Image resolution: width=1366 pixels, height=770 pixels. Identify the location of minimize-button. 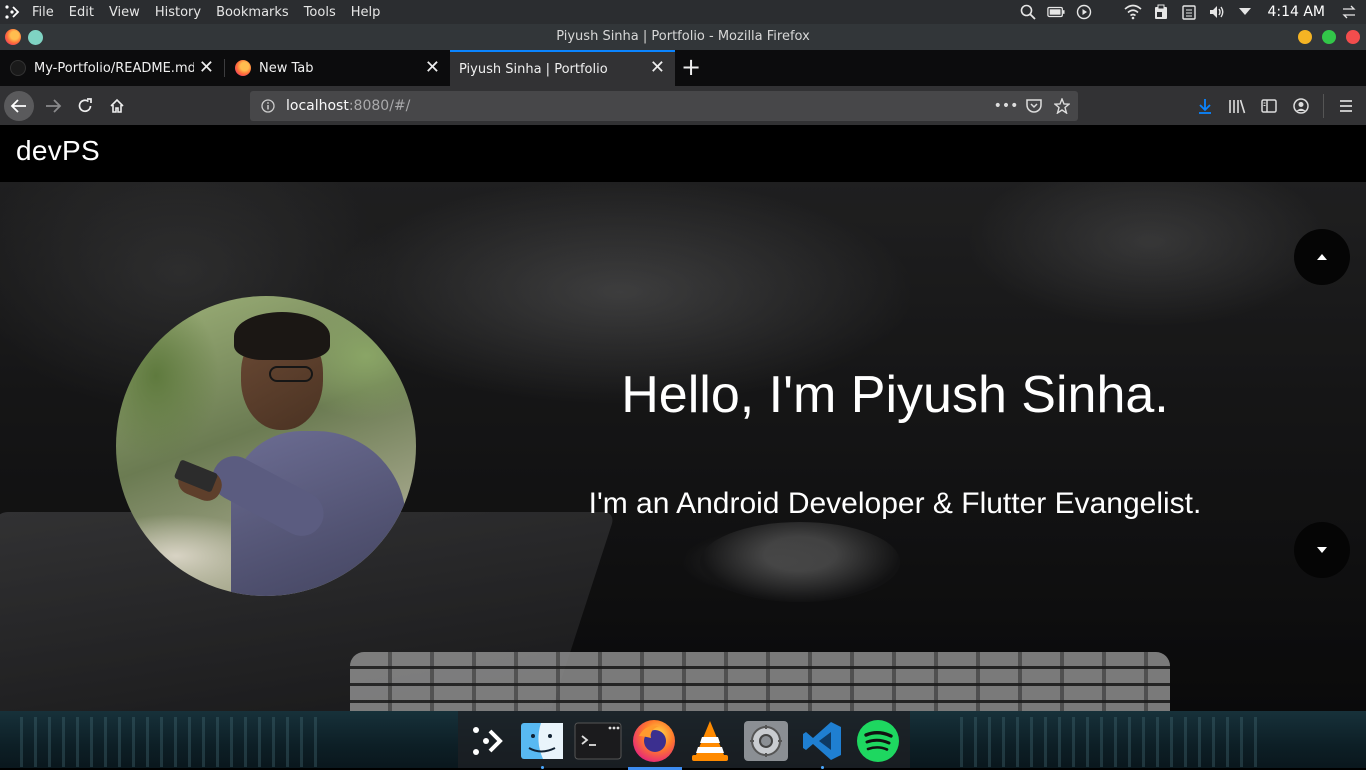
(1305, 37).